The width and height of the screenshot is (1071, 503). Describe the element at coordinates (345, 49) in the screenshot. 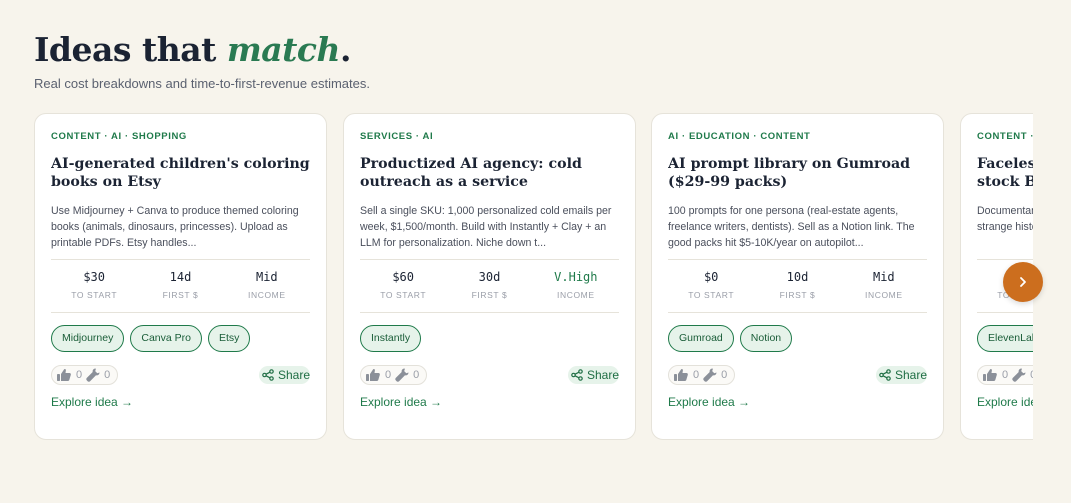

I see `title-suffix: .` at that location.